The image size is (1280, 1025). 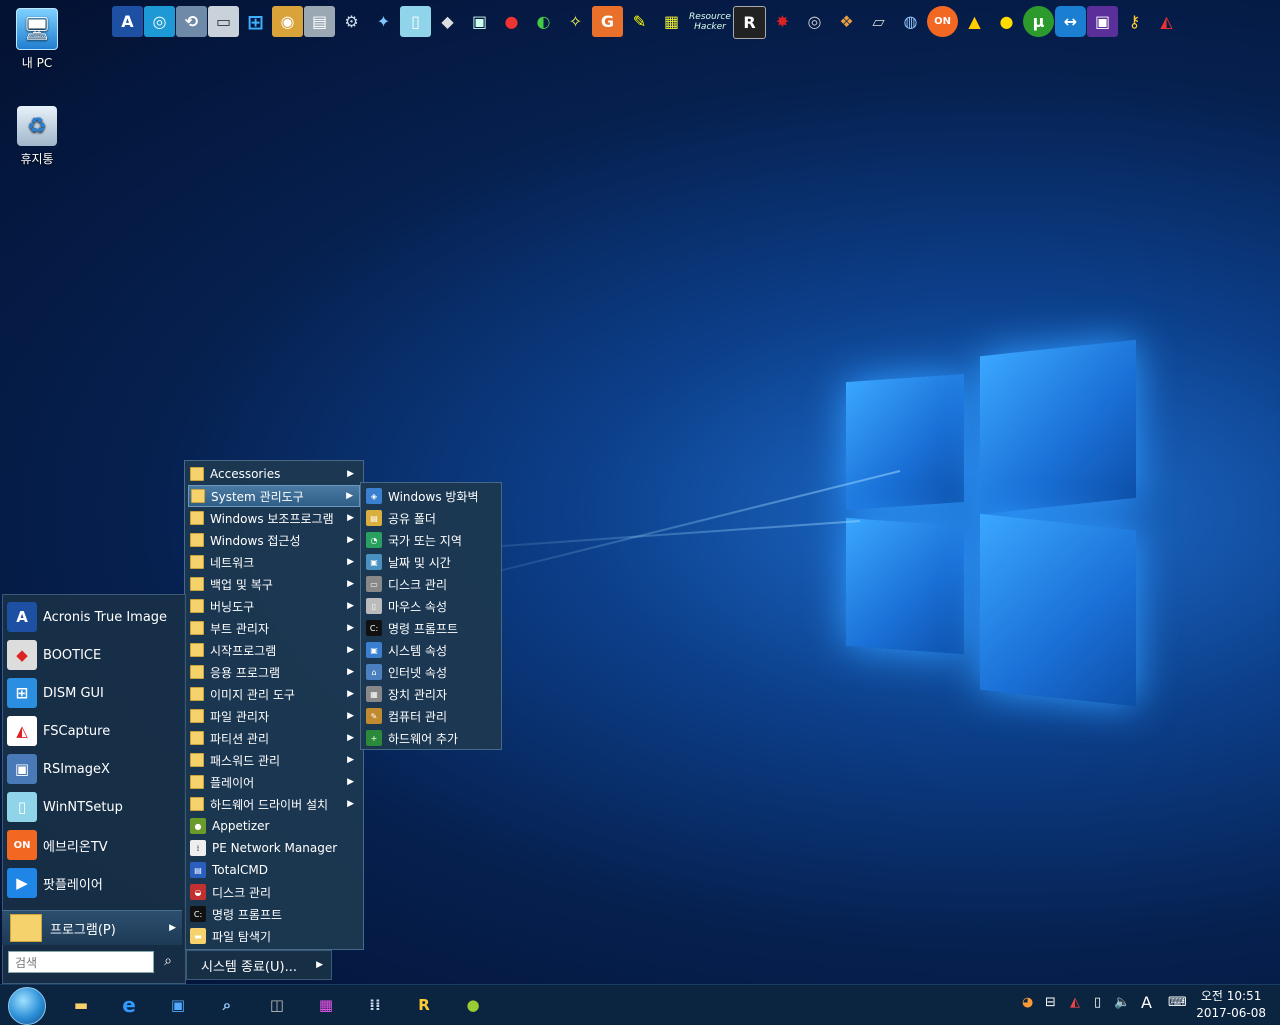 What do you see at coordinates (1177, 1002) in the screenshot?
I see `keyboard-icon: ⌨` at bounding box center [1177, 1002].